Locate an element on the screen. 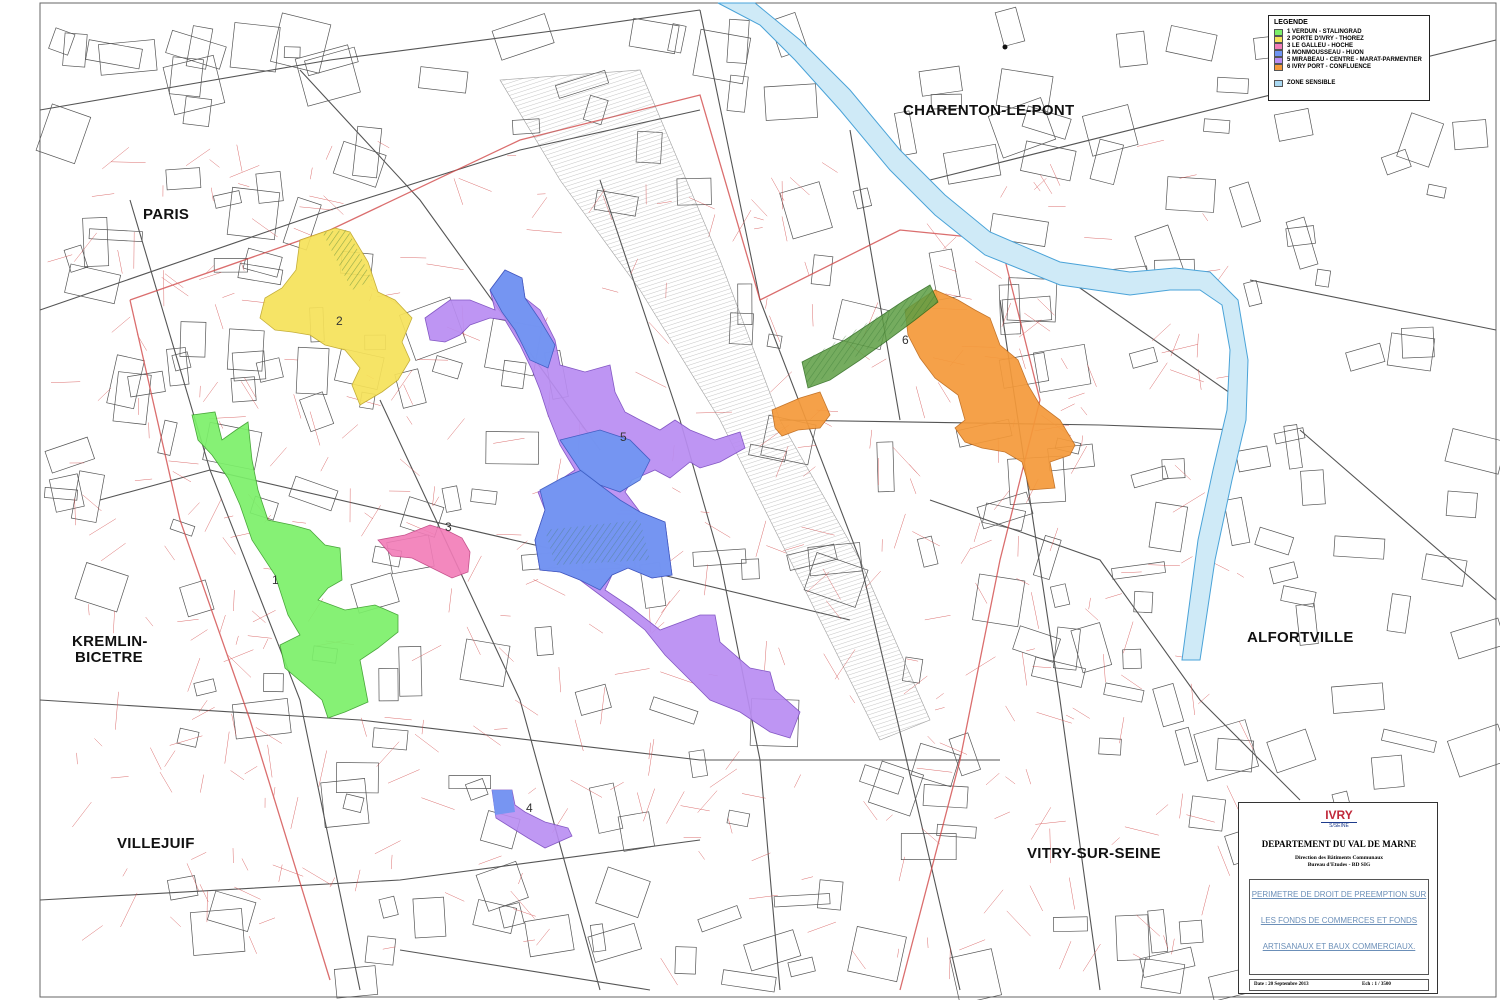 The image size is (1500, 1000). logo-text-bottom: S/SEINE is located at coordinates (1339, 825).